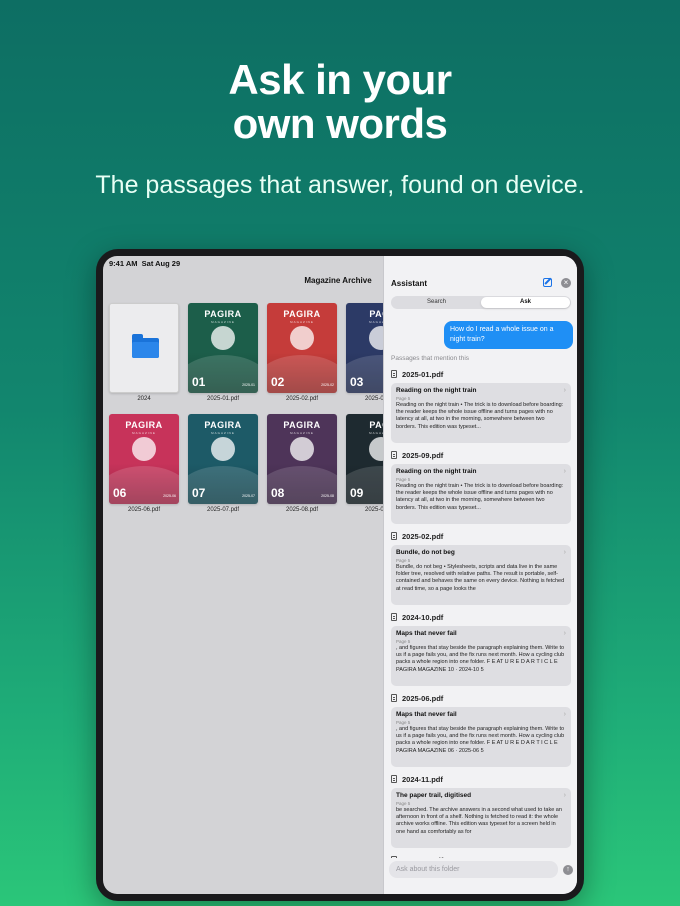 This screenshot has width=680, height=906. I want to click on result-file-row: 2024-11.pdf, so click(481, 779).